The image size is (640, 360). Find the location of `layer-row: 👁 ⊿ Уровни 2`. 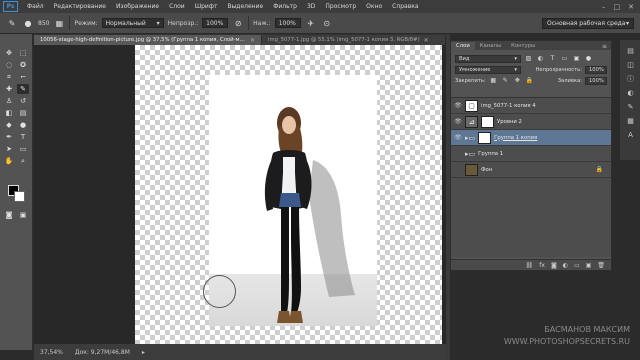

layer-row: 👁 ⊿ Уровни 2 is located at coordinates (531, 122).